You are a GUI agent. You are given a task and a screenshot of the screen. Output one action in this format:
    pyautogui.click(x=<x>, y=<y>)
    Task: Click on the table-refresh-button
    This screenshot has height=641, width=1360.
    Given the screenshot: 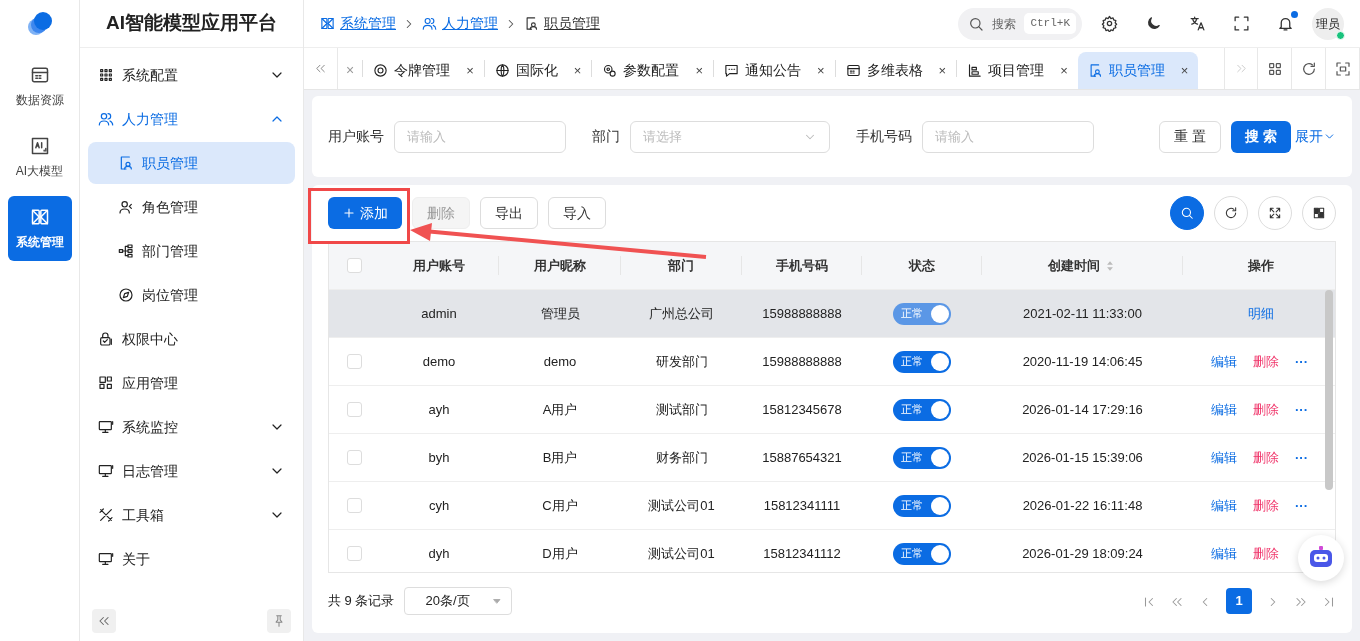 What is the action you would take?
    pyautogui.click(x=1231, y=213)
    